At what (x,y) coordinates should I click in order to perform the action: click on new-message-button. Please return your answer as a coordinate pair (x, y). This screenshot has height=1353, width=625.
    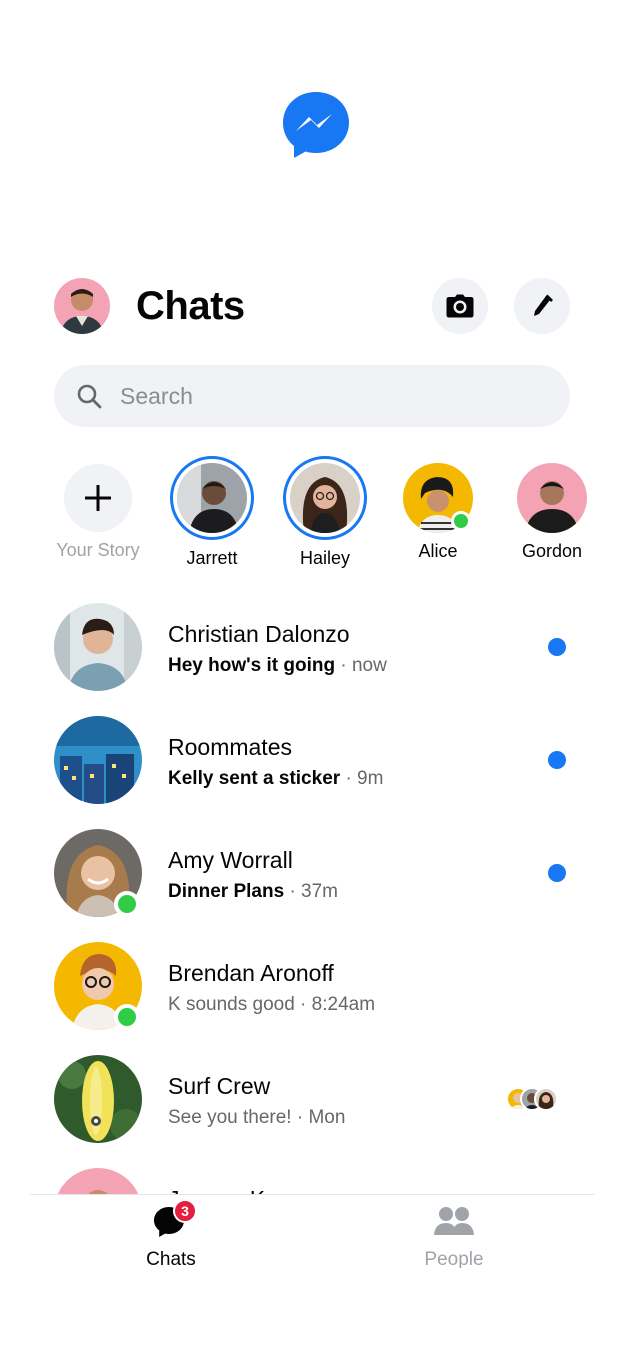
    Looking at the image, I should click on (542, 306).